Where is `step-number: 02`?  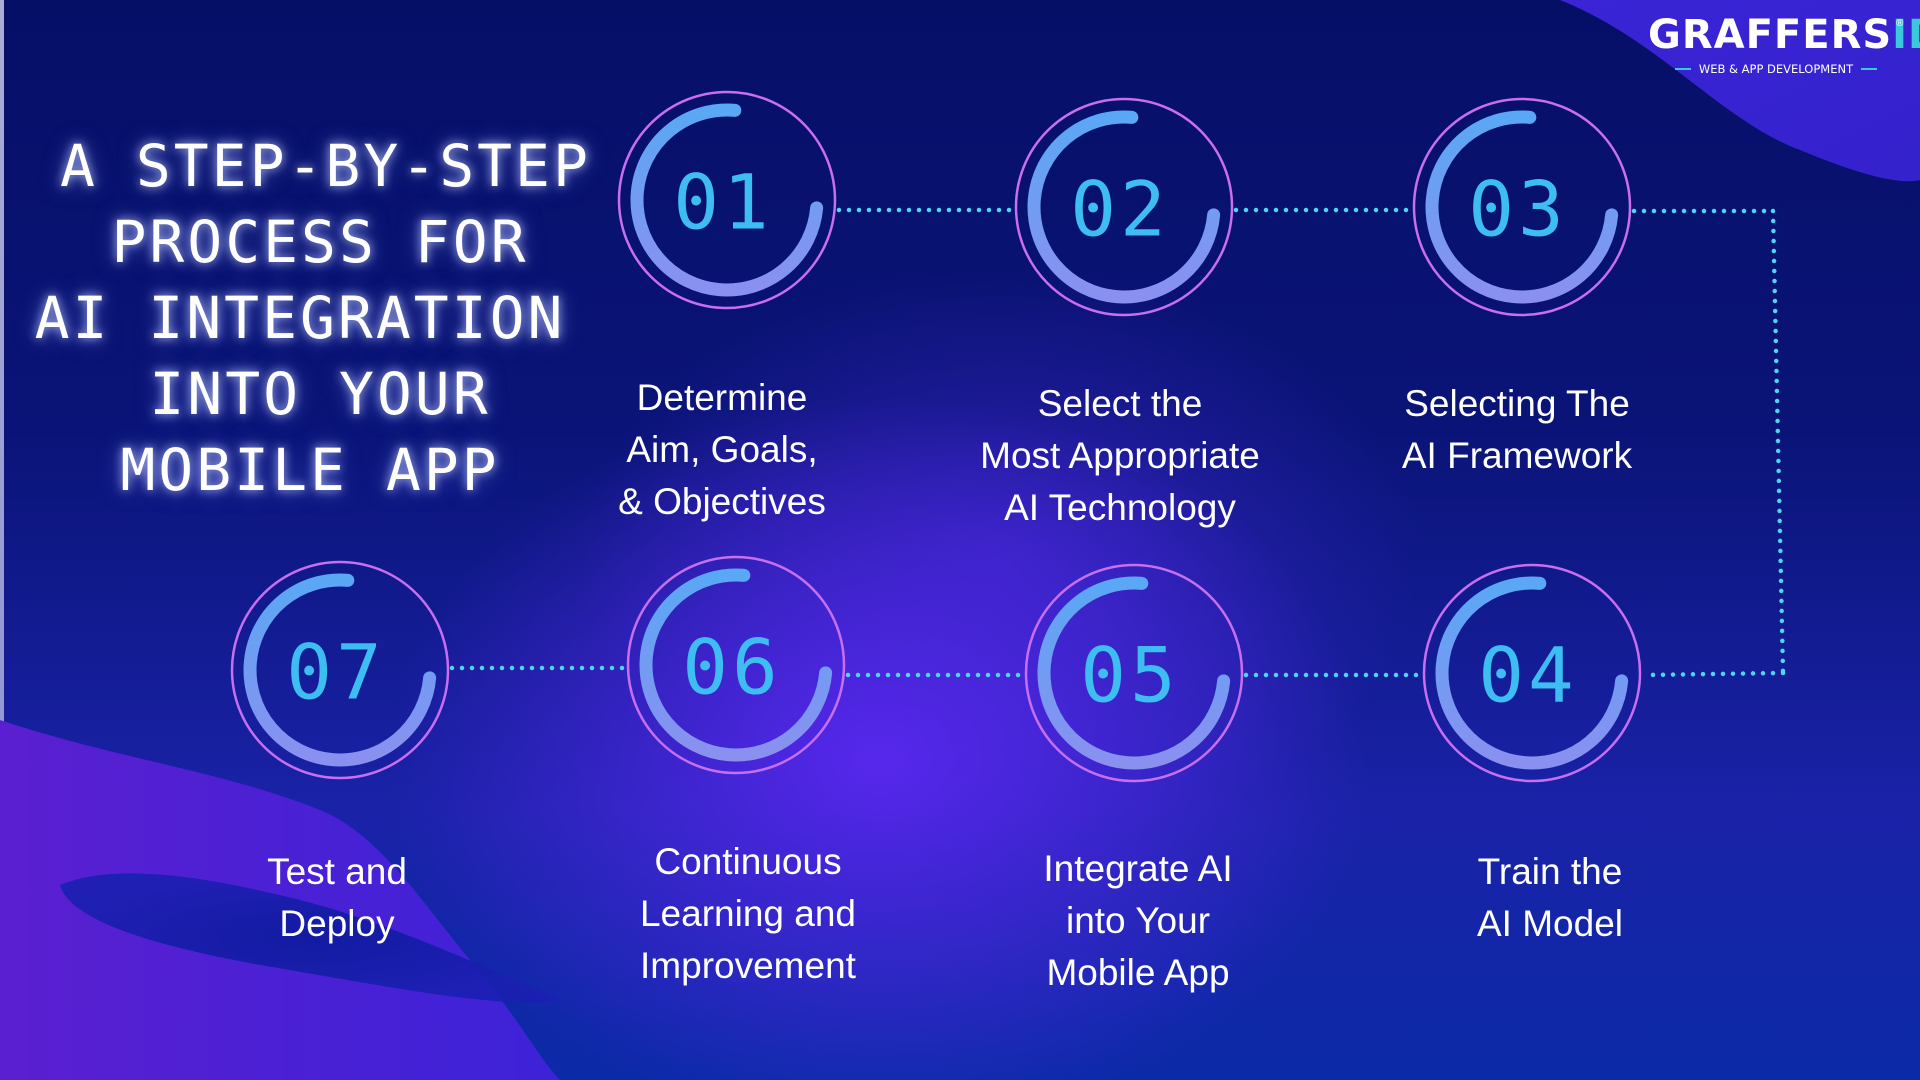 step-number: 02 is located at coordinates (1120, 209).